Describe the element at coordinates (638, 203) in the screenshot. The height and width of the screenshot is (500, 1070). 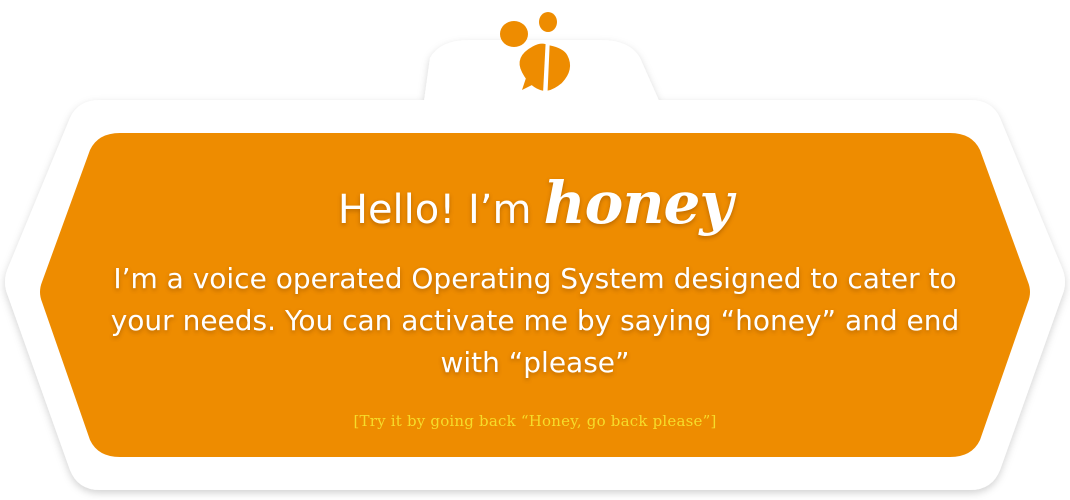
I see `assistant-name: honey` at that location.